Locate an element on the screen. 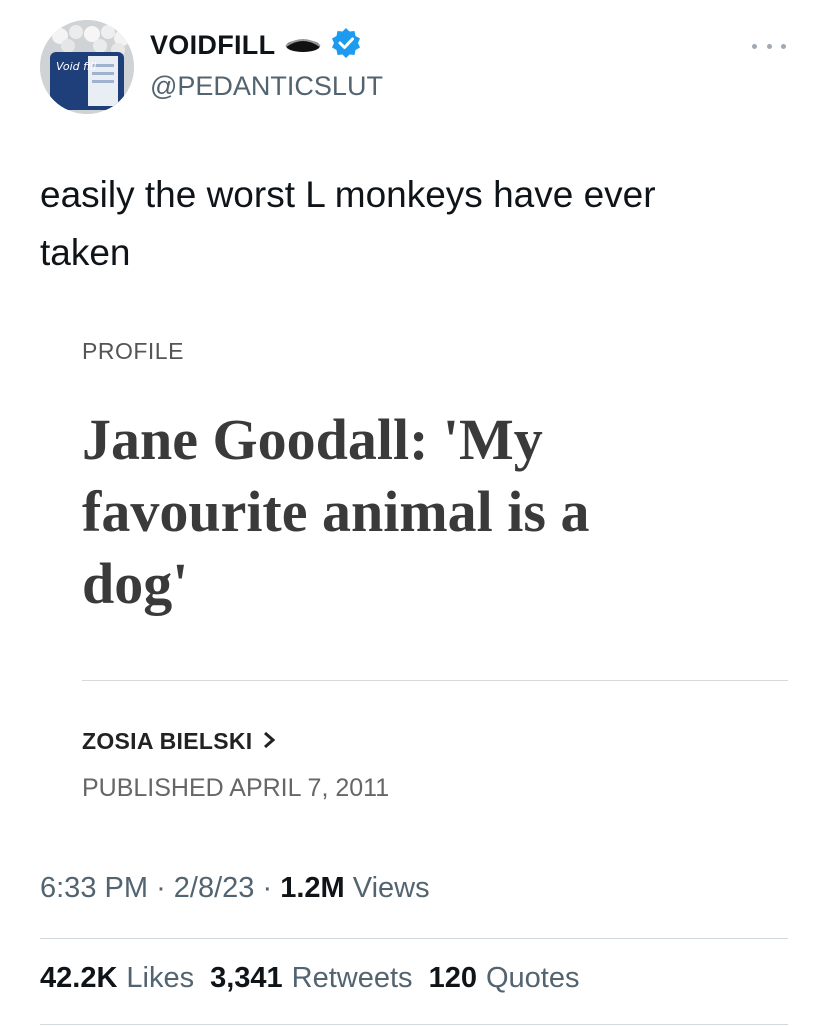 Image resolution: width=828 pixels, height=1026 pixels. article-author: ZOSIA BIELSKI is located at coordinates (179, 741).